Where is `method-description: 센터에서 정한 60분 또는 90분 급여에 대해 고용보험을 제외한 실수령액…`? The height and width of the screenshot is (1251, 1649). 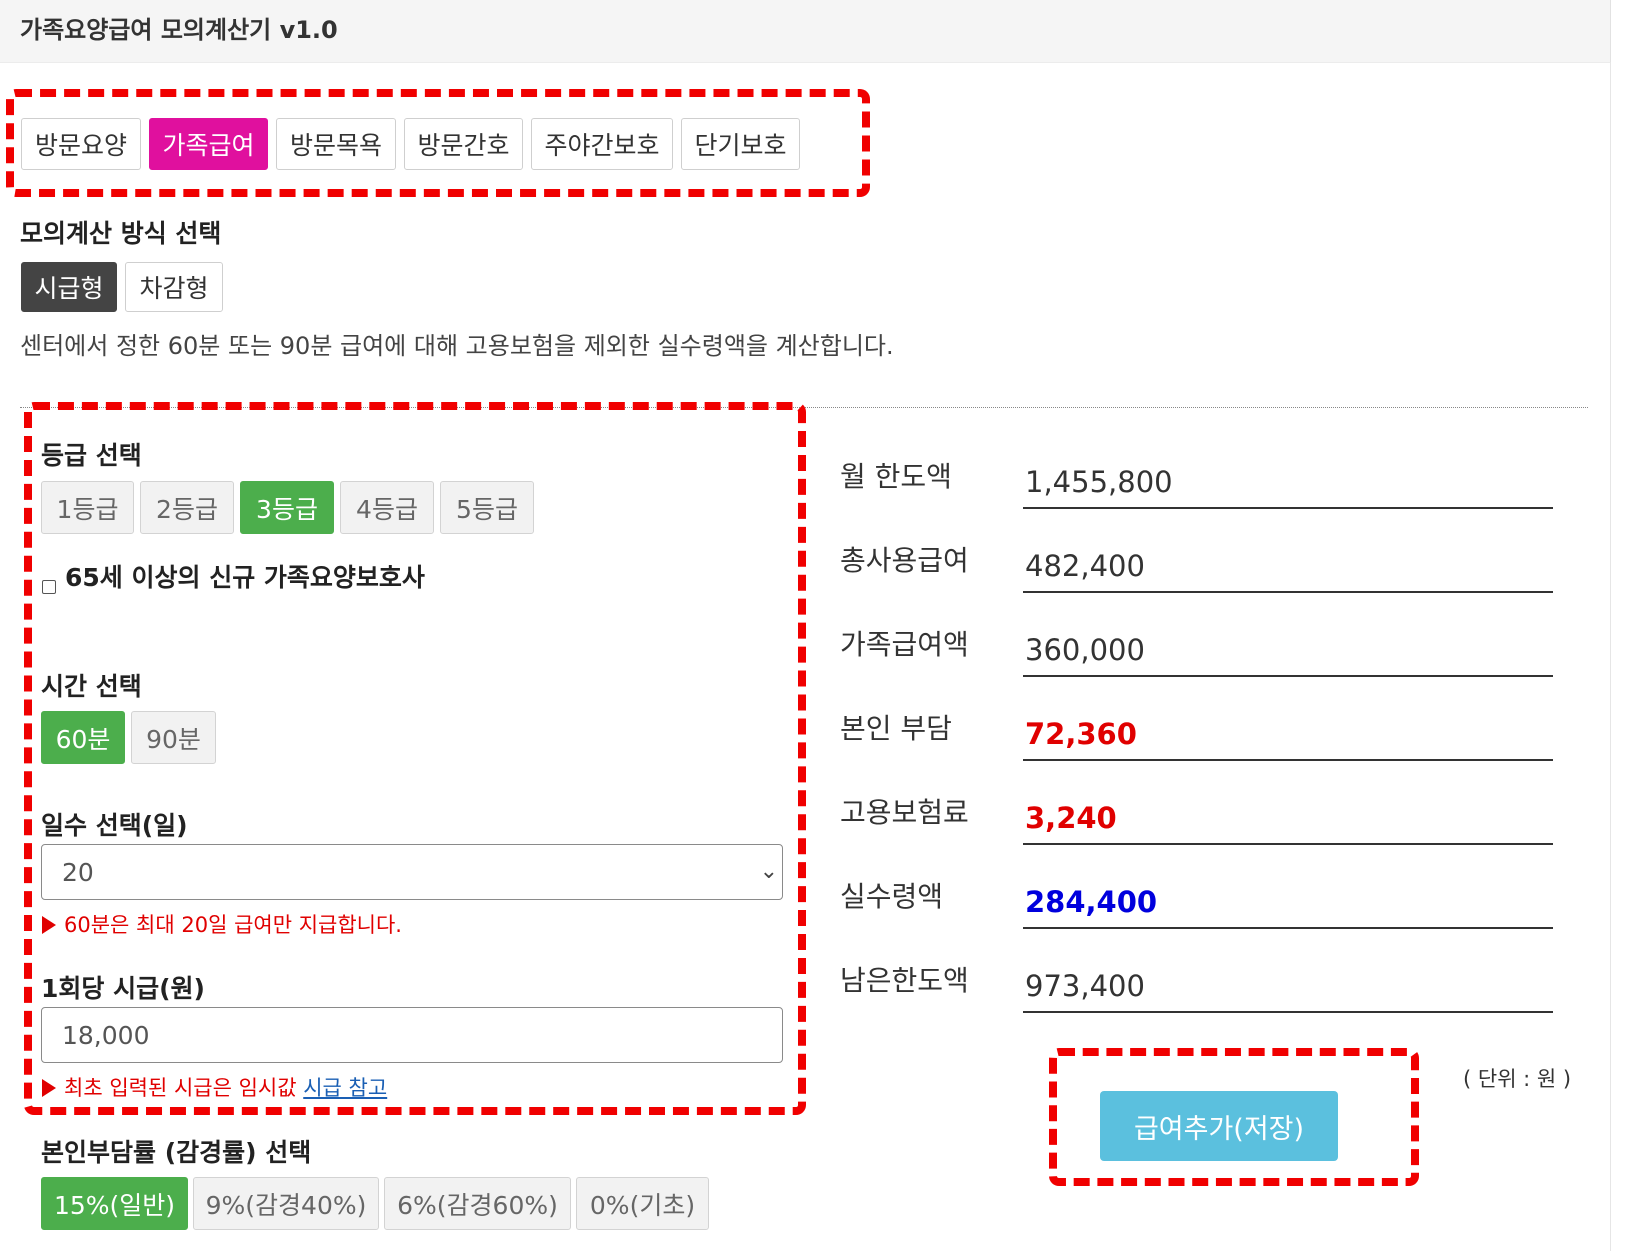 method-description: 센터에서 정한 60분 또는 90분 급여에 대해 고용보험을 제외한 실수령액… is located at coordinates (457, 346).